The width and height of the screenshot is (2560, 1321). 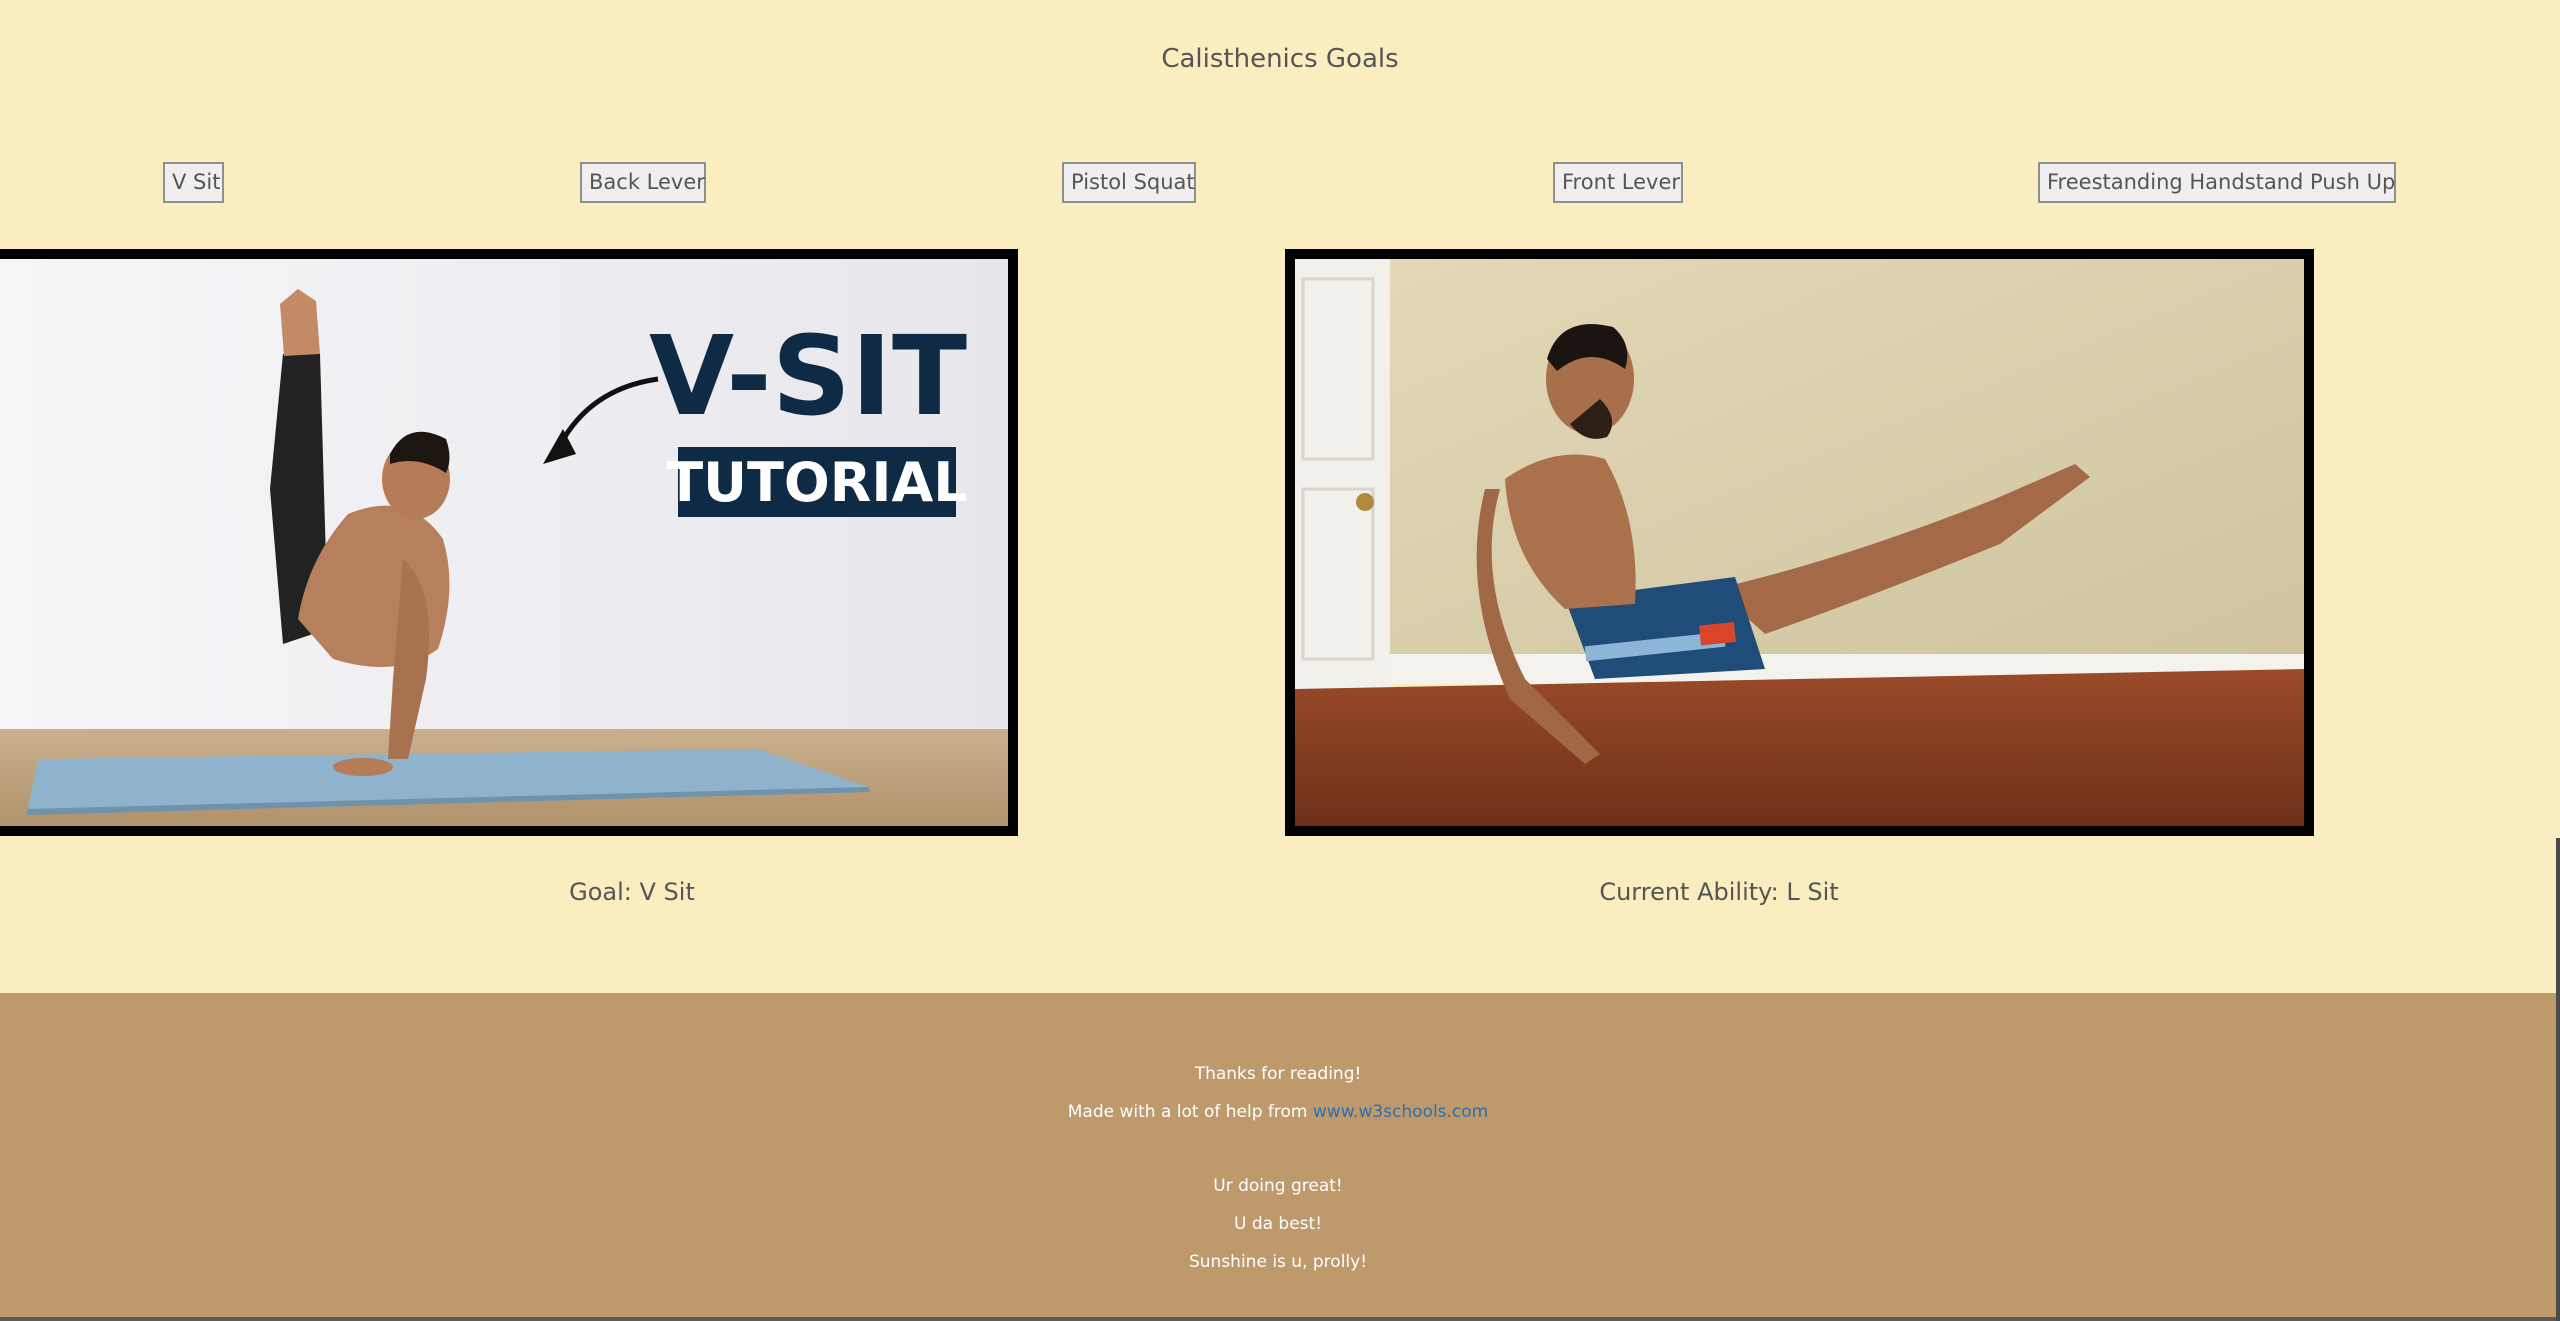 I want to click on encouragement-line-1: Ur doing great!, so click(x=1278, y=1186).